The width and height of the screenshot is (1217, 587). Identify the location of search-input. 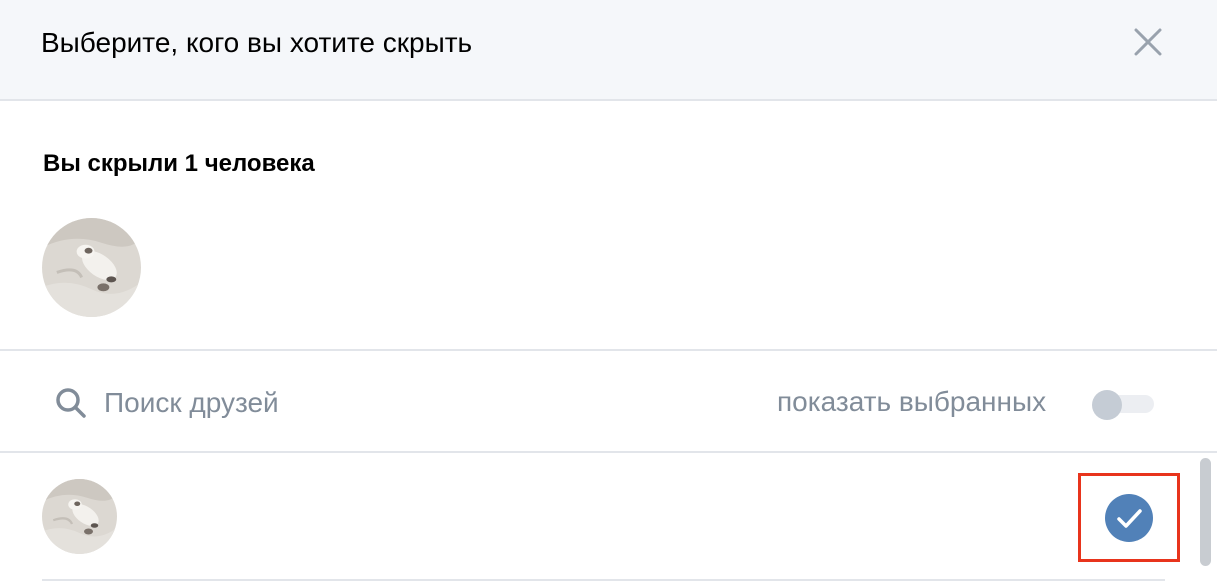
(384, 403).